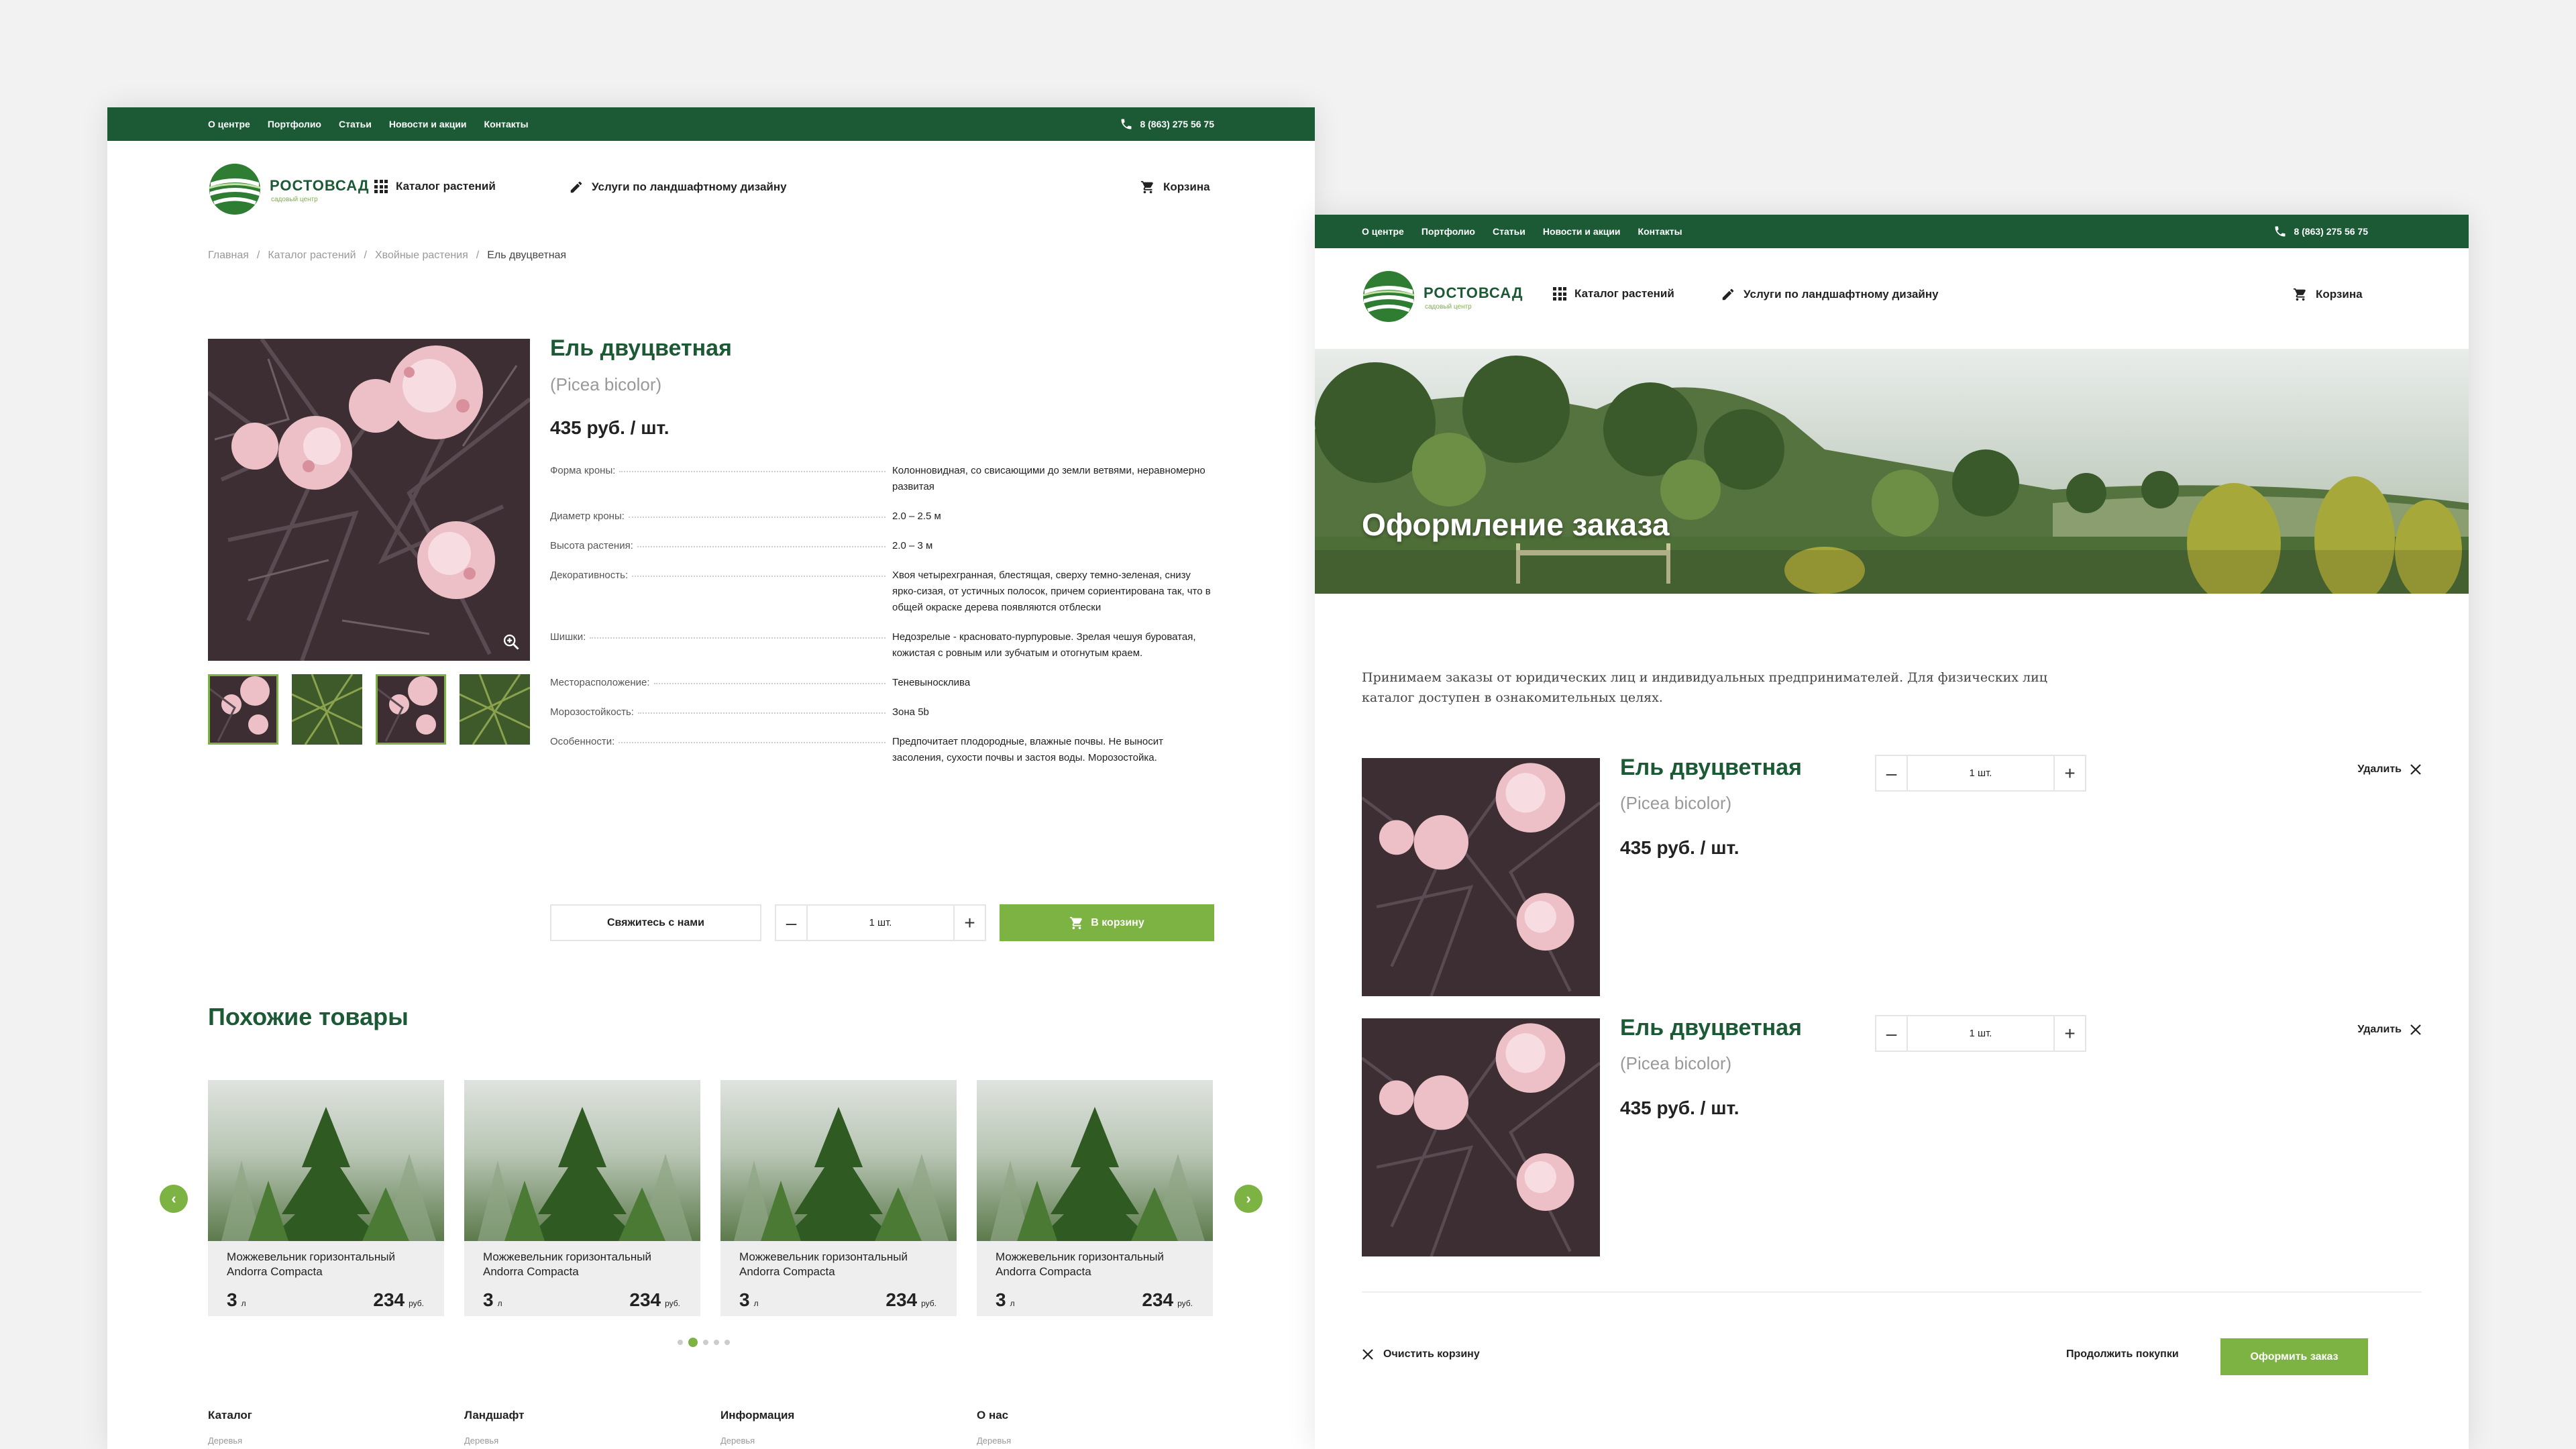 This screenshot has height=1449, width=2576. I want to click on add-to-cart-button: В корзину, so click(1107, 922).